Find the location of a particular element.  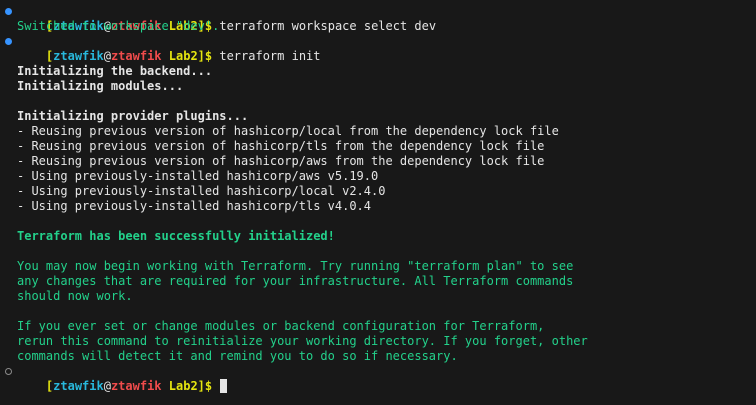

command-pending-decoration-icon is located at coordinates (8, 371).